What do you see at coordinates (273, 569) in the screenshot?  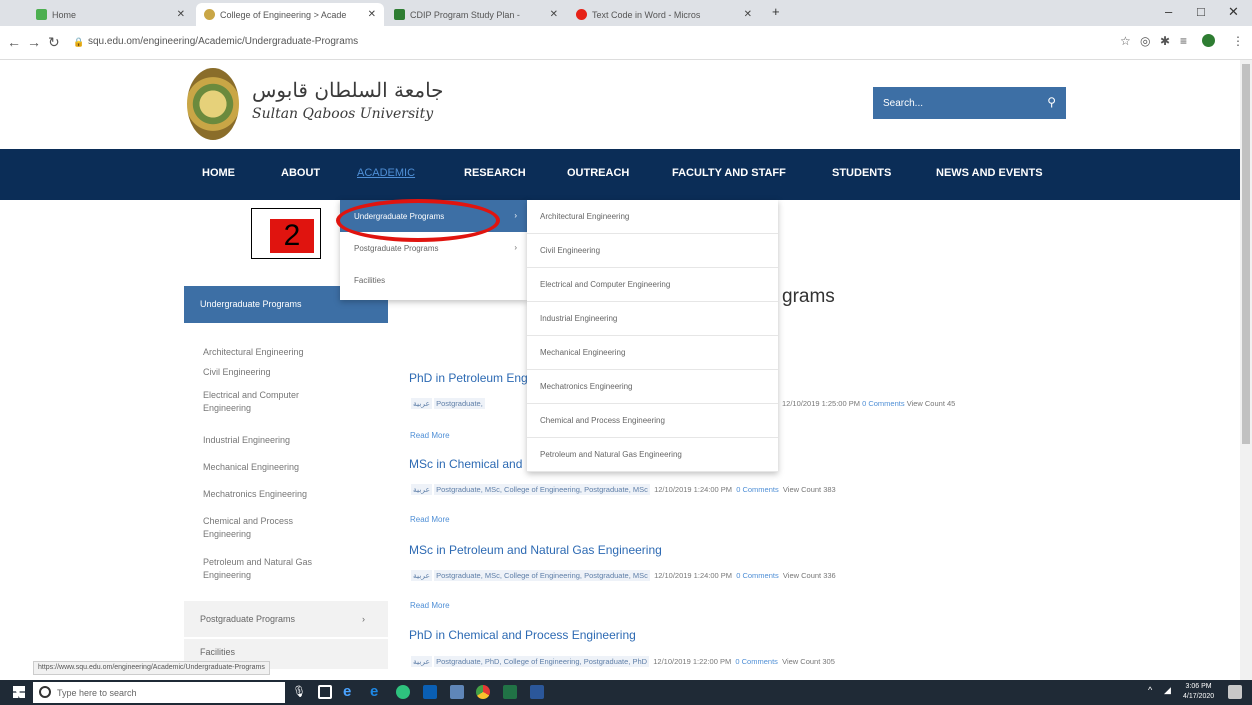 I see `sidebar-item-petroleum: Petroleum and Natural Gas Engineering` at bounding box center [273, 569].